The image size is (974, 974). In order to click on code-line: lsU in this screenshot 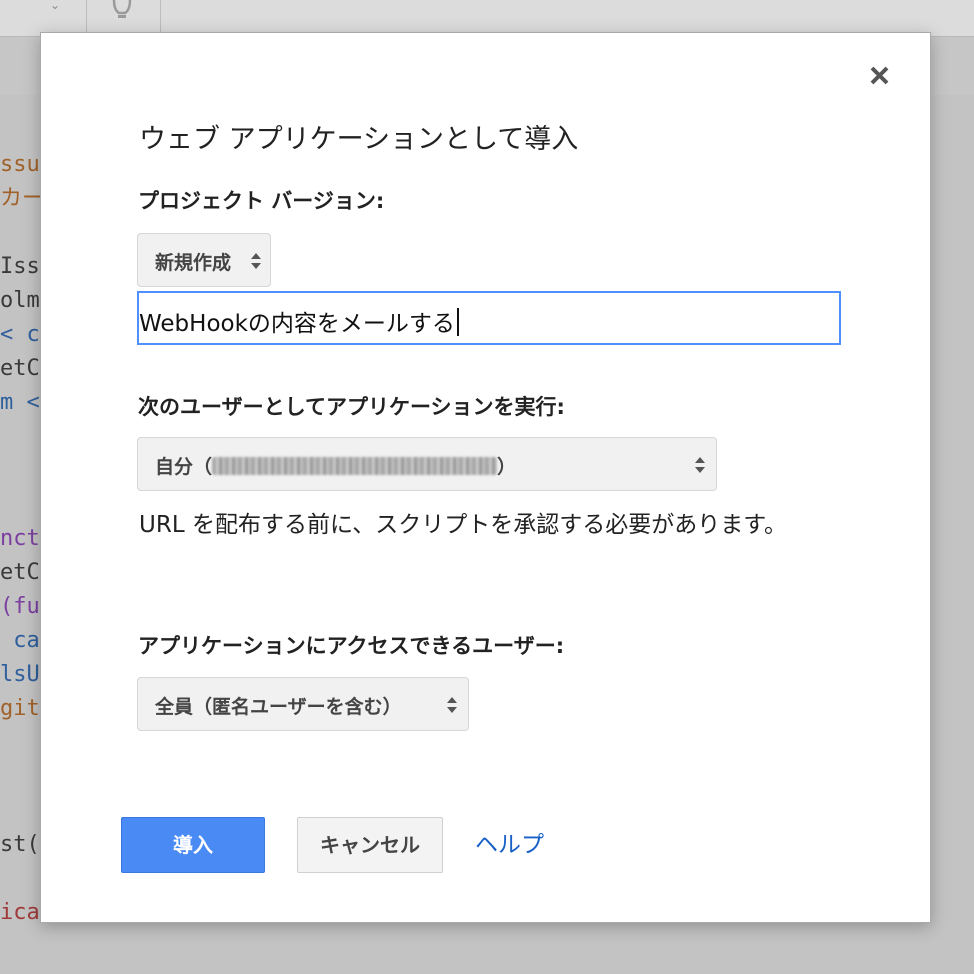, I will do `click(20, 674)`.